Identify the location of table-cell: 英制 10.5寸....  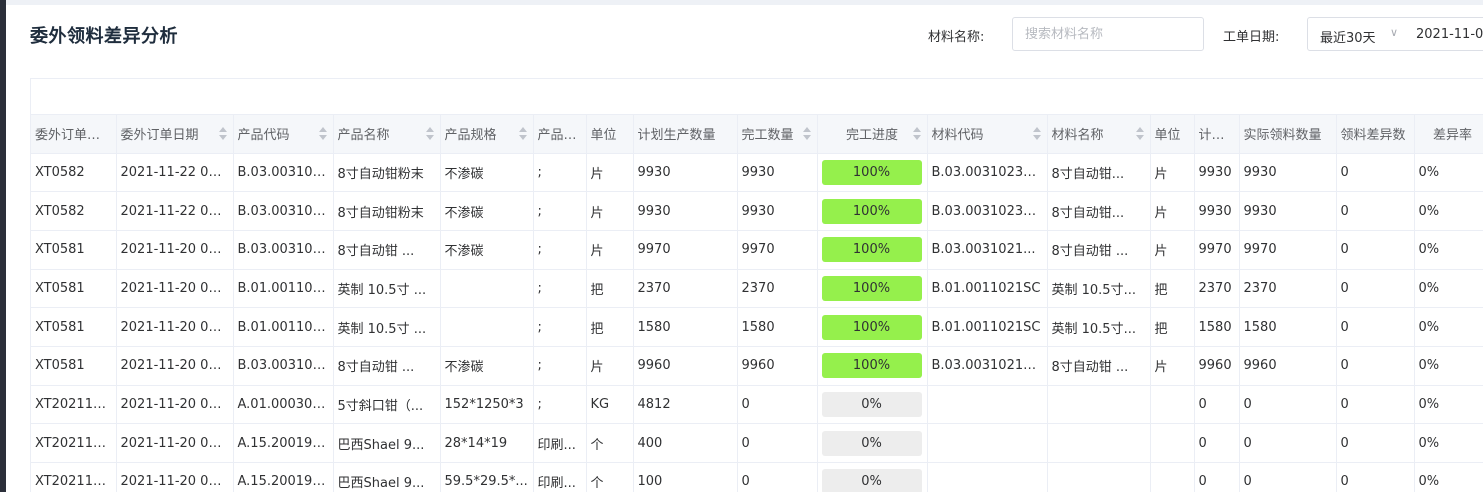
(1099, 327).